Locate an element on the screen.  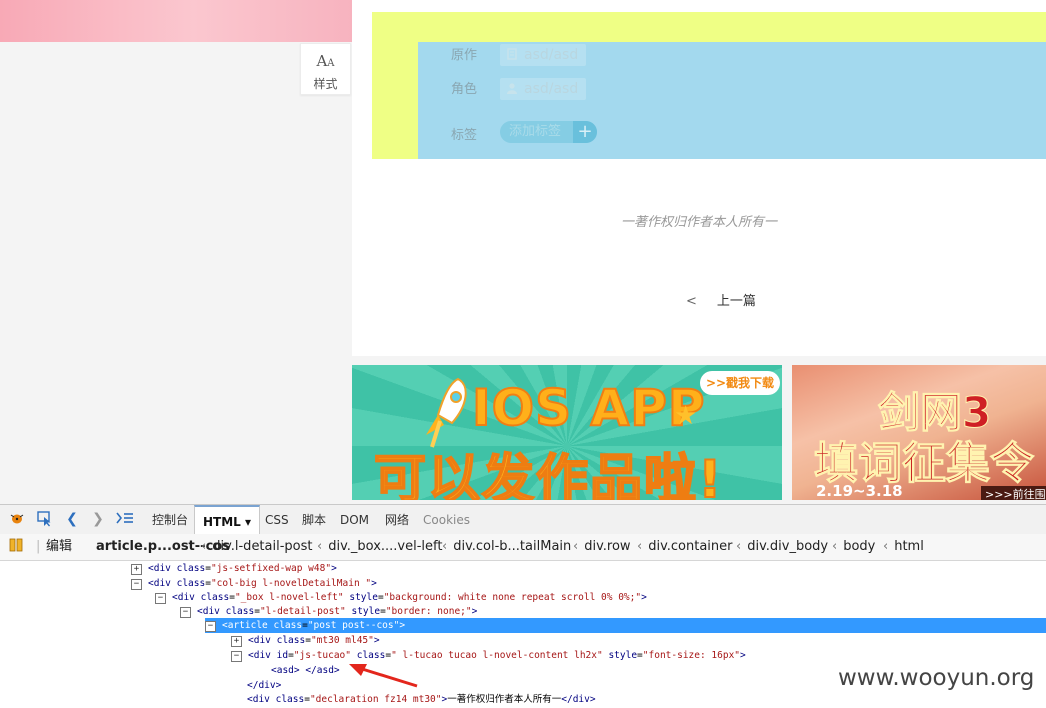
tab-cookies: Cookies is located at coordinates (446, 519).